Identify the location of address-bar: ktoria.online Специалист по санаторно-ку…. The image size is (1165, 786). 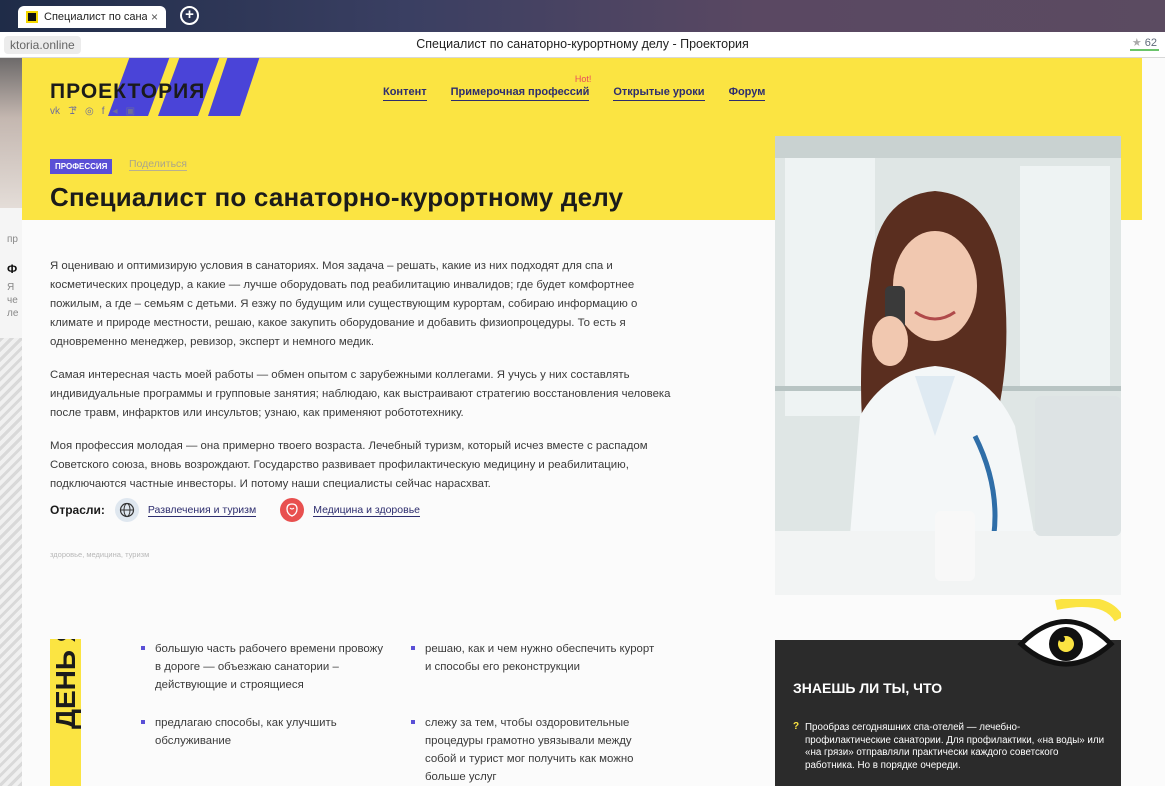
(582, 45).